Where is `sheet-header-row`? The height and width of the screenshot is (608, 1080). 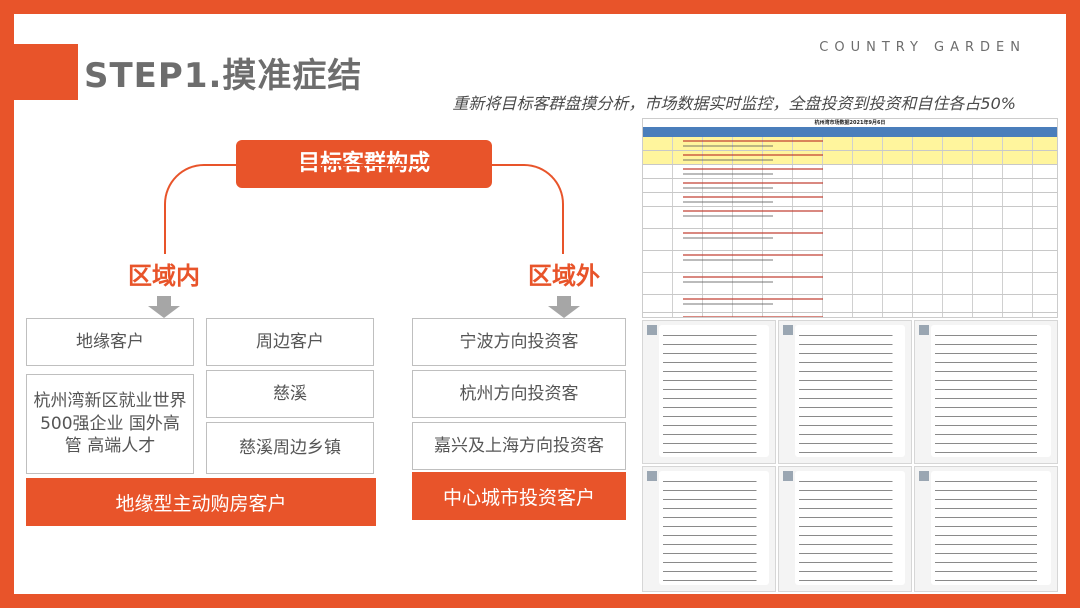 sheet-header-row is located at coordinates (850, 132).